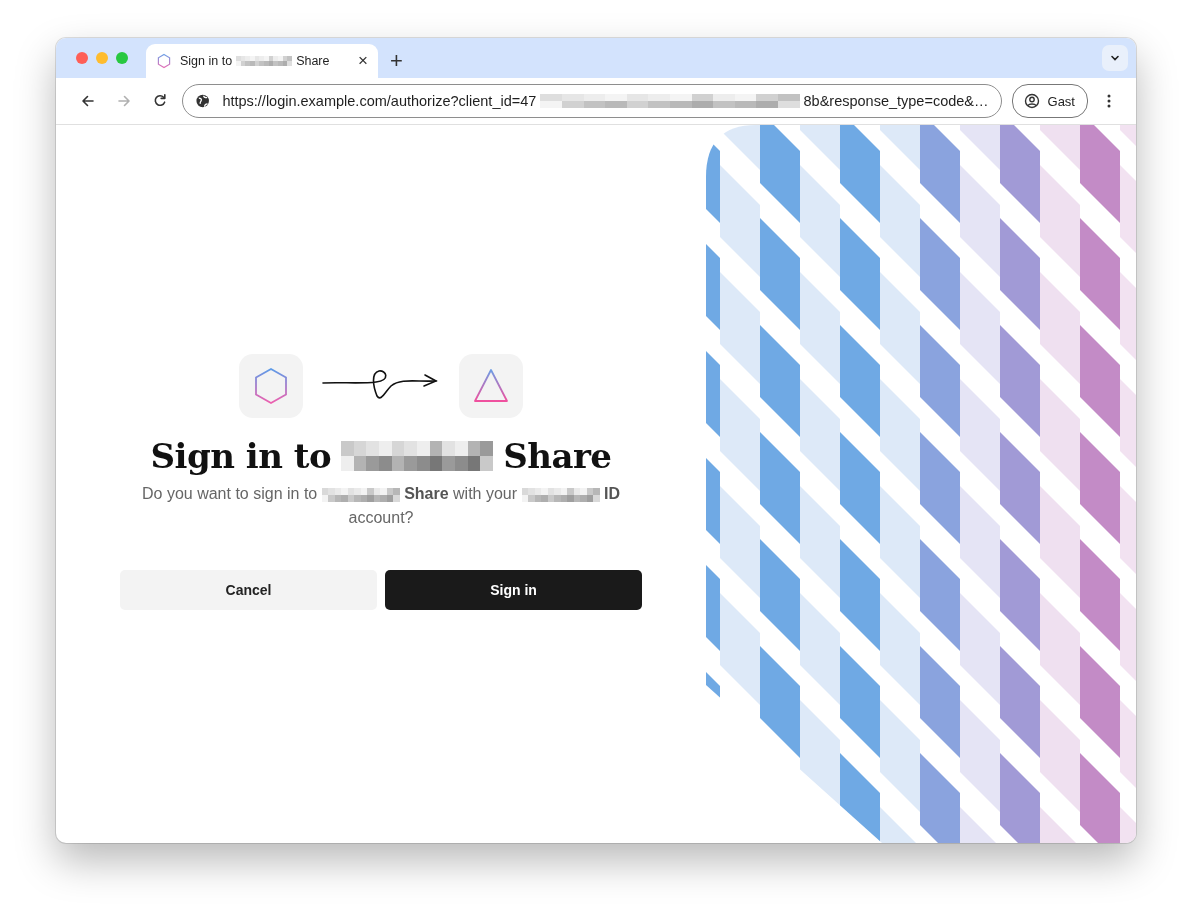 The width and height of the screenshot is (1192, 917). I want to click on forward-arrow-icon, so click(124, 101).